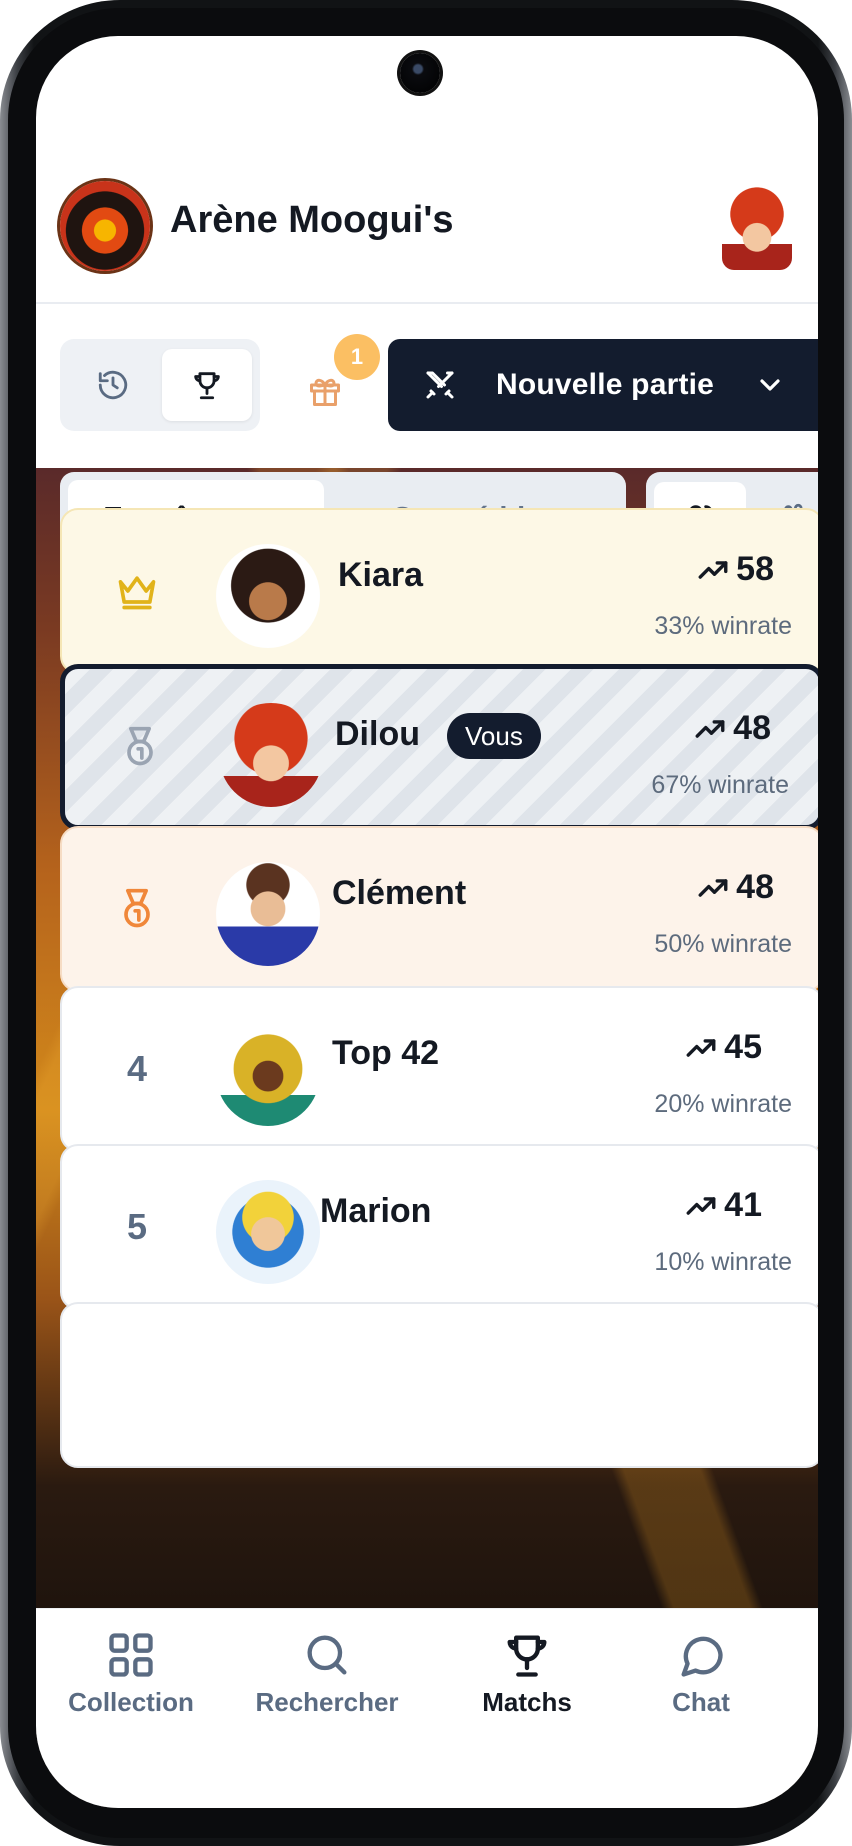 The height and width of the screenshot is (1846, 852). Describe the element at coordinates (723, 1047) in the screenshot. I see `score: 45` at that location.